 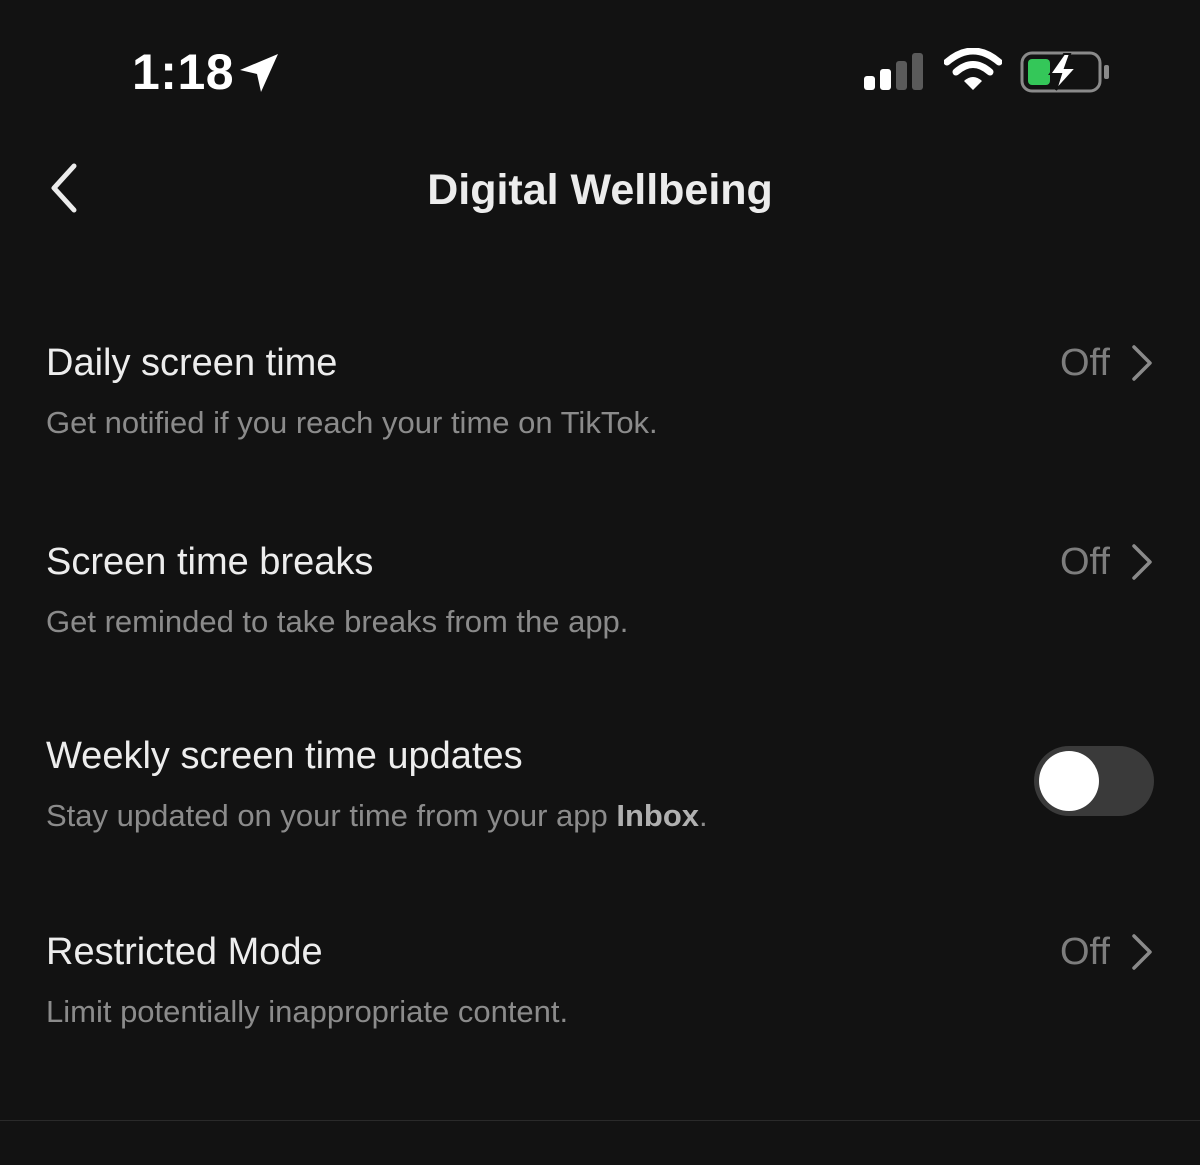 What do you see at coordinates (600, 70) in the screenshot?
I see `status-bar: 1:18` at bounding box center [600, 70].